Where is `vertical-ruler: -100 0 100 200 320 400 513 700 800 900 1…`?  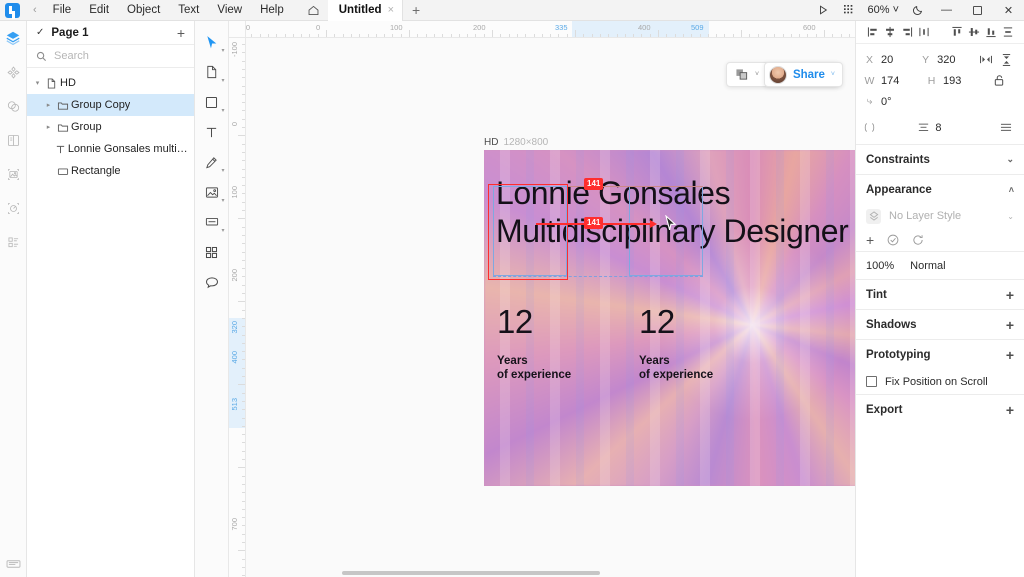 vertical-ruler: -100 0 100 200 320 400 513 700 800 900 1… is located at coordinates (237, 307).